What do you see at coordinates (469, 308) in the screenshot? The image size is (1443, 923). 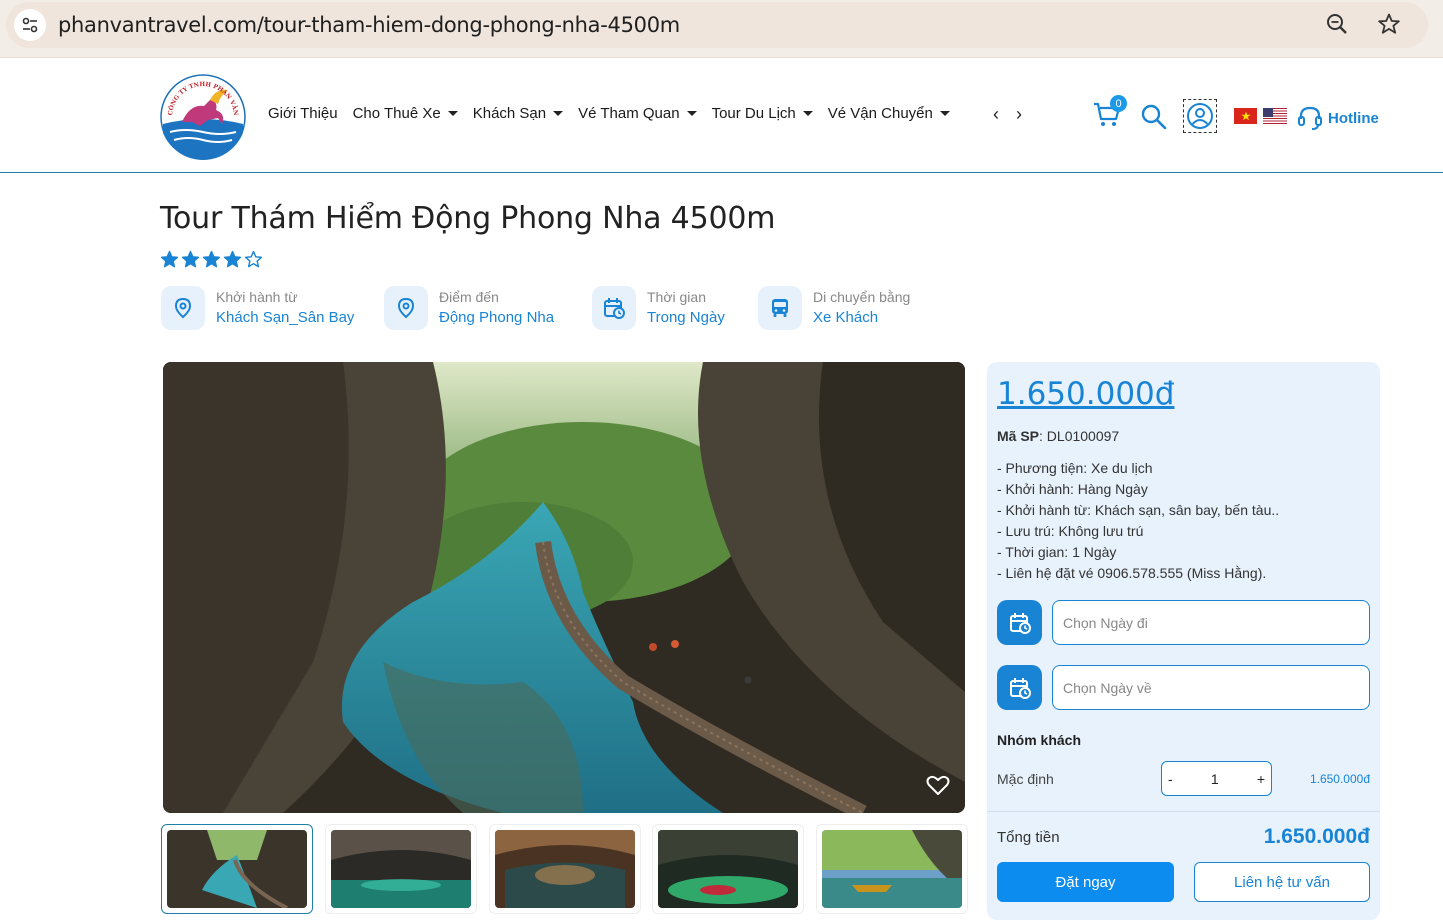 I see `info-destination: Điểm đến Động Phong Nha` at bounding box center [469, 308].